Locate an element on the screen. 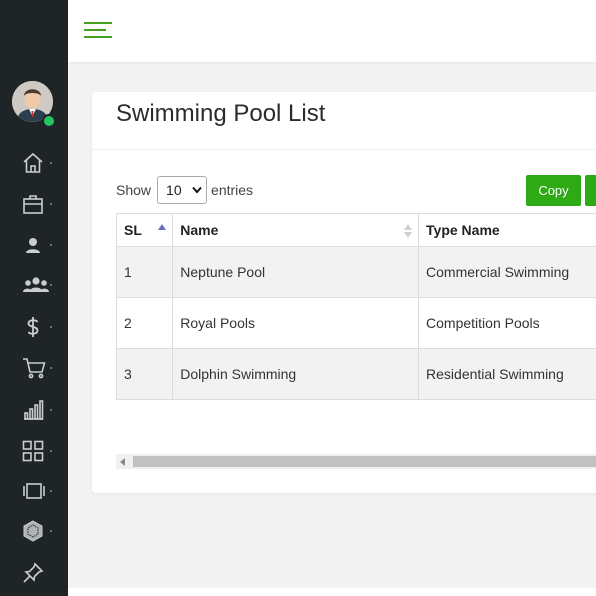 The height and width of the screenshot is (596, 596). column-header-sl: SL is located at coordinates (144, 230).